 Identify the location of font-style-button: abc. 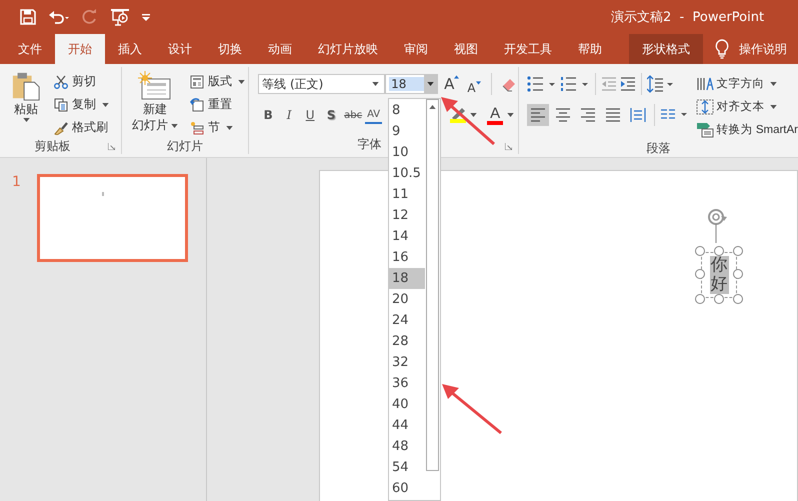
(353, 115).